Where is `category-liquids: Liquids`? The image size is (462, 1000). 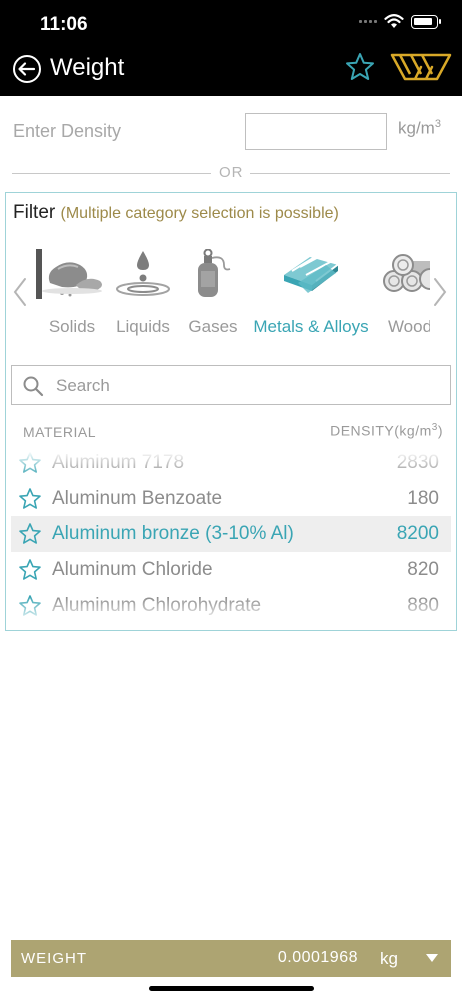
category-liquids: Liquids is located at coordinates (143, 299).